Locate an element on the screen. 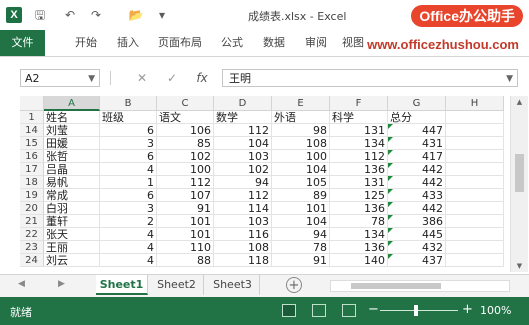 This screenshot has height=325, width=529. table-cell: 442 is located at coordinates (417, 169).